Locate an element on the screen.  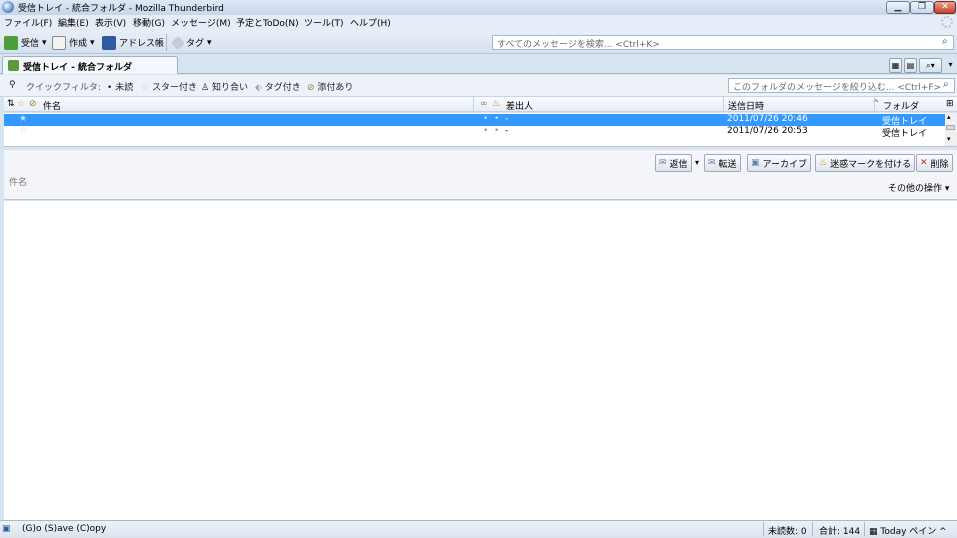
inbox-icon is located at coordinates (13, 65).